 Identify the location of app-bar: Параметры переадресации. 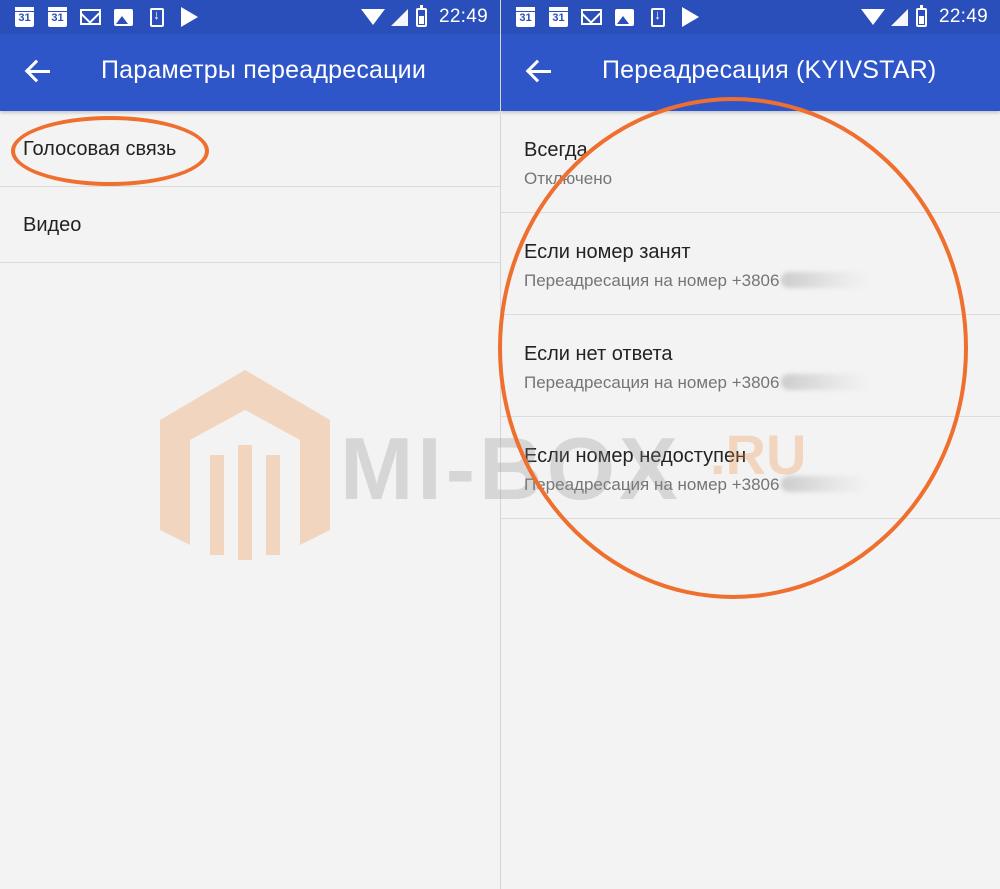
(250, 72).